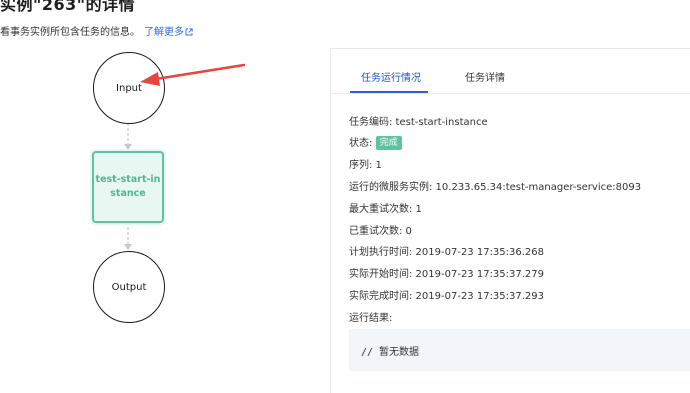 The height and width of the screenshot is (393, 690). I want to click on retried-count-field: 已重试次数: 0, so click(380, 231).